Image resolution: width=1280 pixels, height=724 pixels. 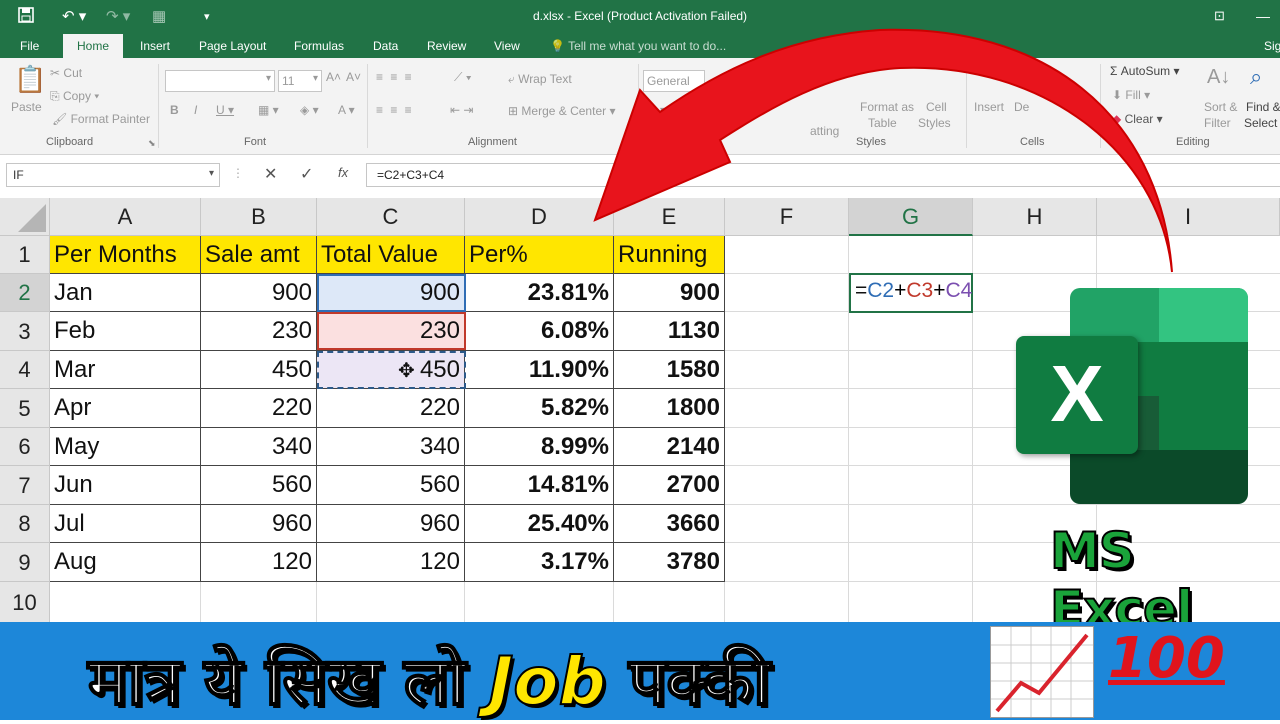 What do you see at coordinates (1042, 672) in the screenshot?
I see `chart-increasing-icon` at bounding box center [1042, 672].